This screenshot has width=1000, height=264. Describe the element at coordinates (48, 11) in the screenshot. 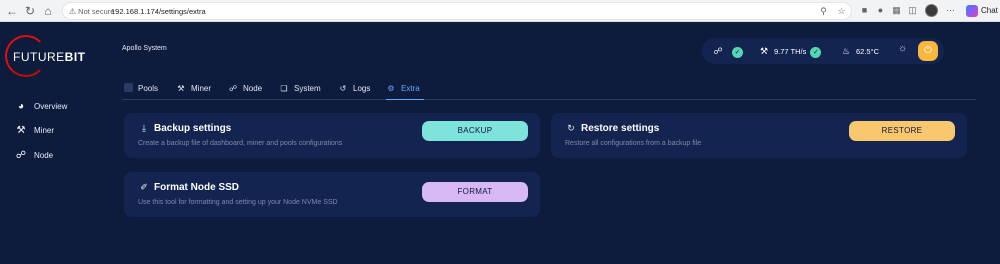

I see `home-icon: ⌂` at that location.